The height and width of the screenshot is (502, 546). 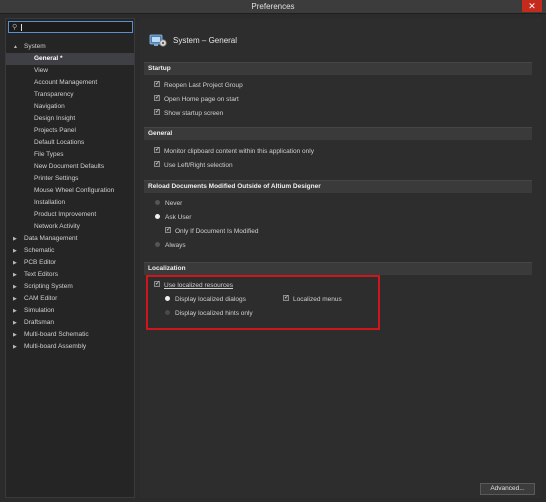 I want to click on tree-item-schematic: ▶ Schematic, so click(x=70, y=251).